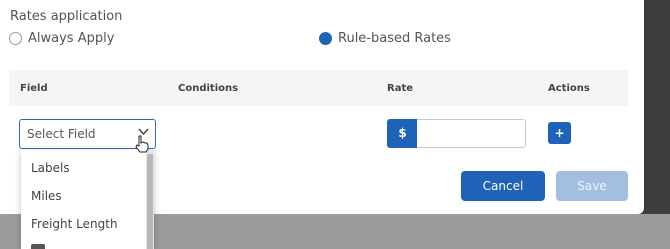 This screenshot has width=670, height=249. I want to click on dropdown-scrollbar-thumb, so click(150, 201).